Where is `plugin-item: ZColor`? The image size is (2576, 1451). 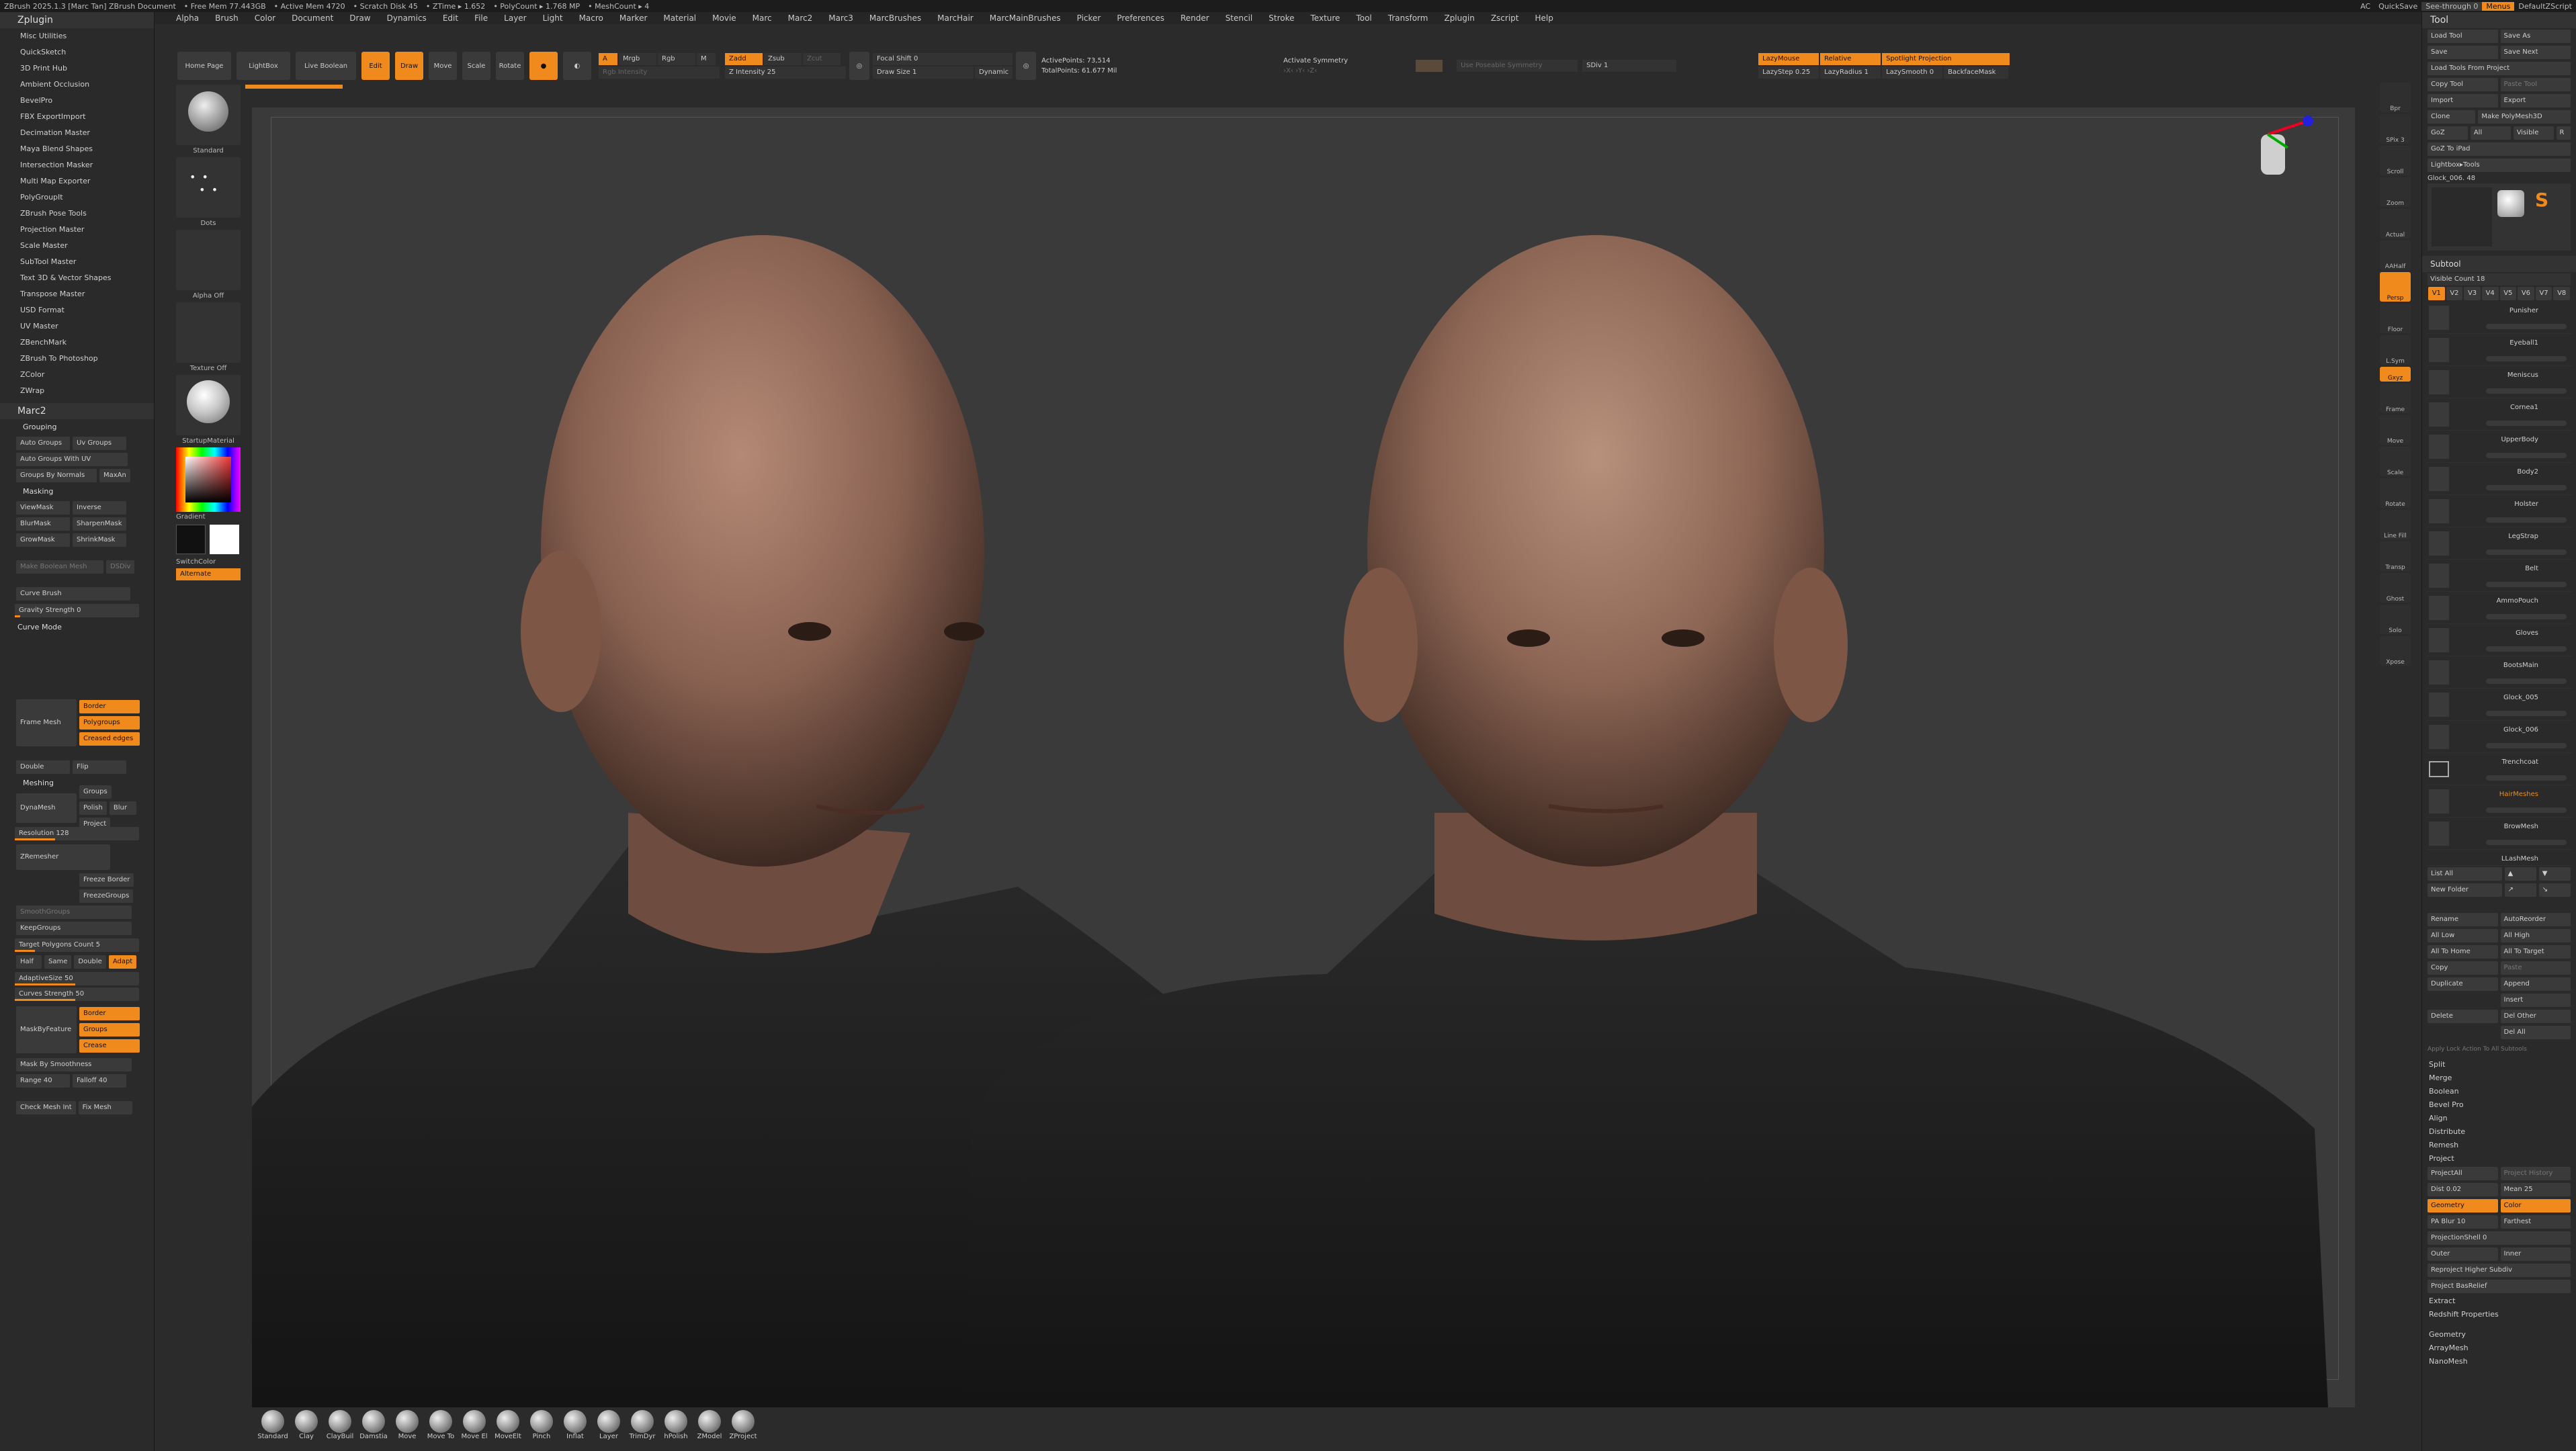
plugin-item: ZColor is located at coordinates (77, 375).